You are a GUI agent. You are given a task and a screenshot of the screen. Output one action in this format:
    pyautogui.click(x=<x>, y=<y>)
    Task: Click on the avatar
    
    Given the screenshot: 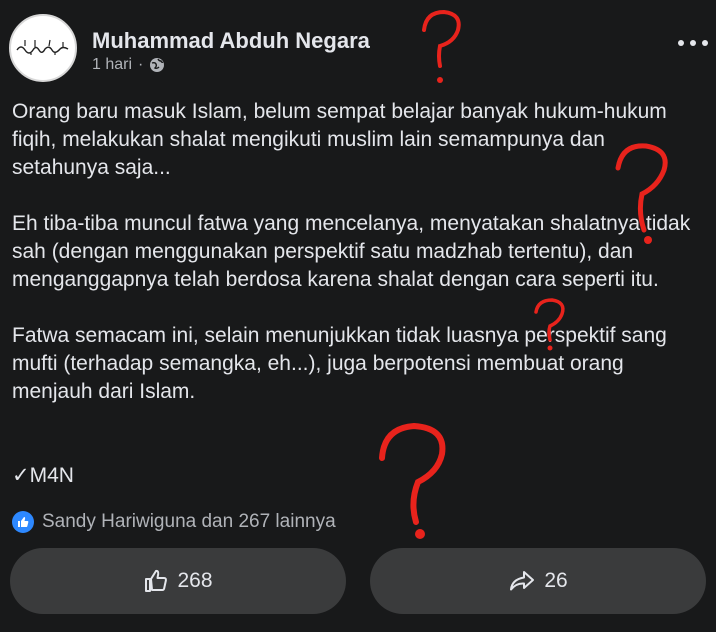 What is the action you would take?
    pyautogui.click(x=43, y=48)
    